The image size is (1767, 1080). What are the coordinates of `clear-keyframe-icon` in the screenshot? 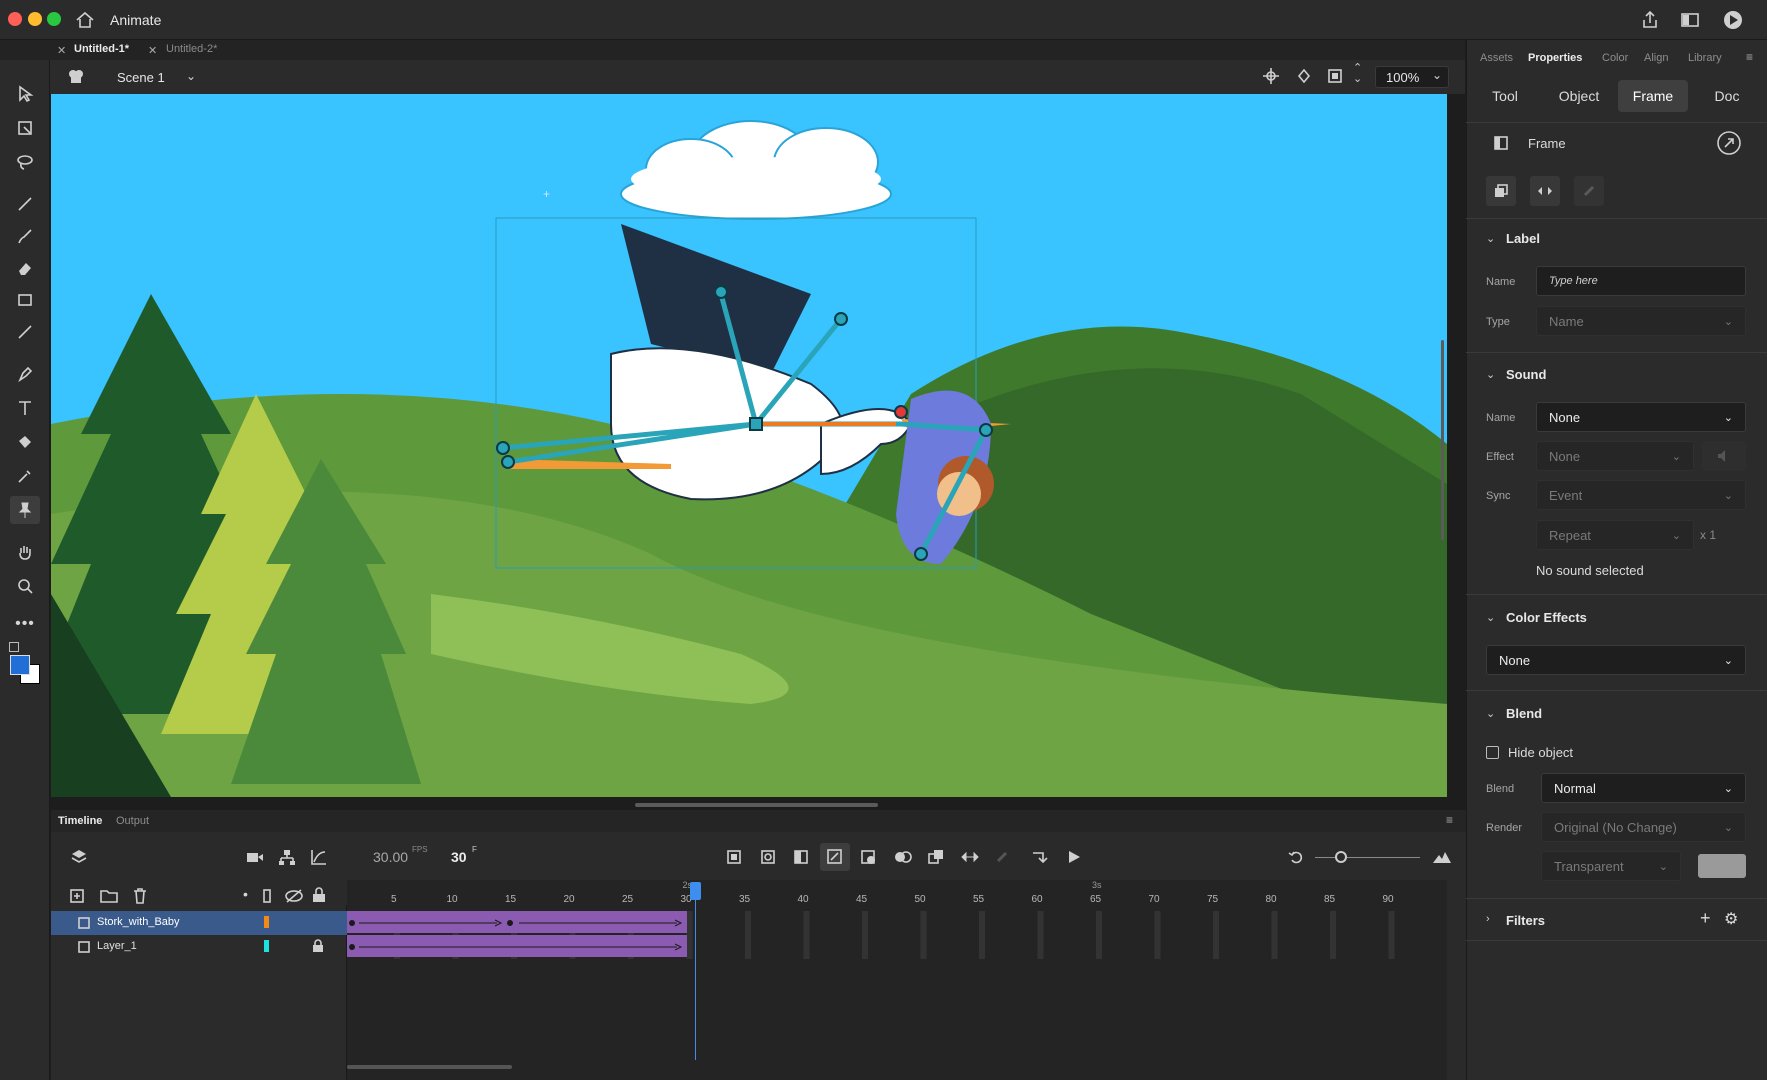 It's located at (868, 857).